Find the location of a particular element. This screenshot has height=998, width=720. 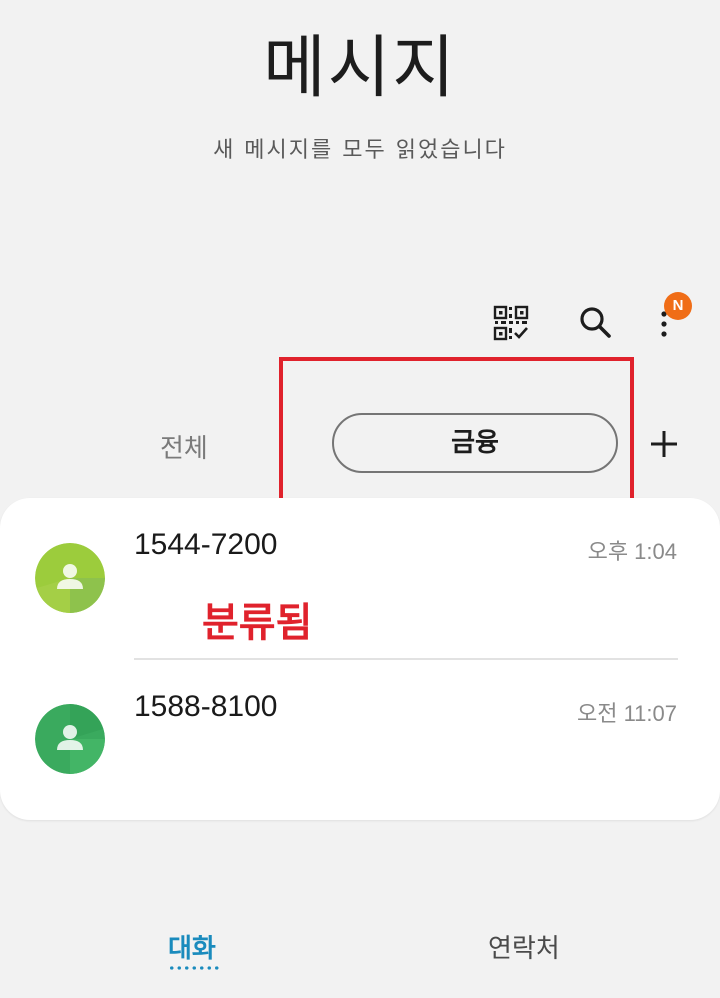

conversation-time: 오후 1:04 is located at coordinates (632, 551).